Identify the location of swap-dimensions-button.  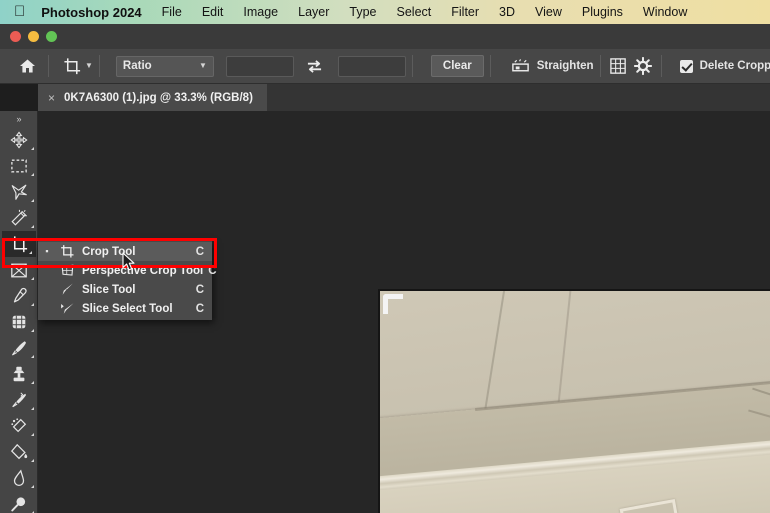
(315, 66).